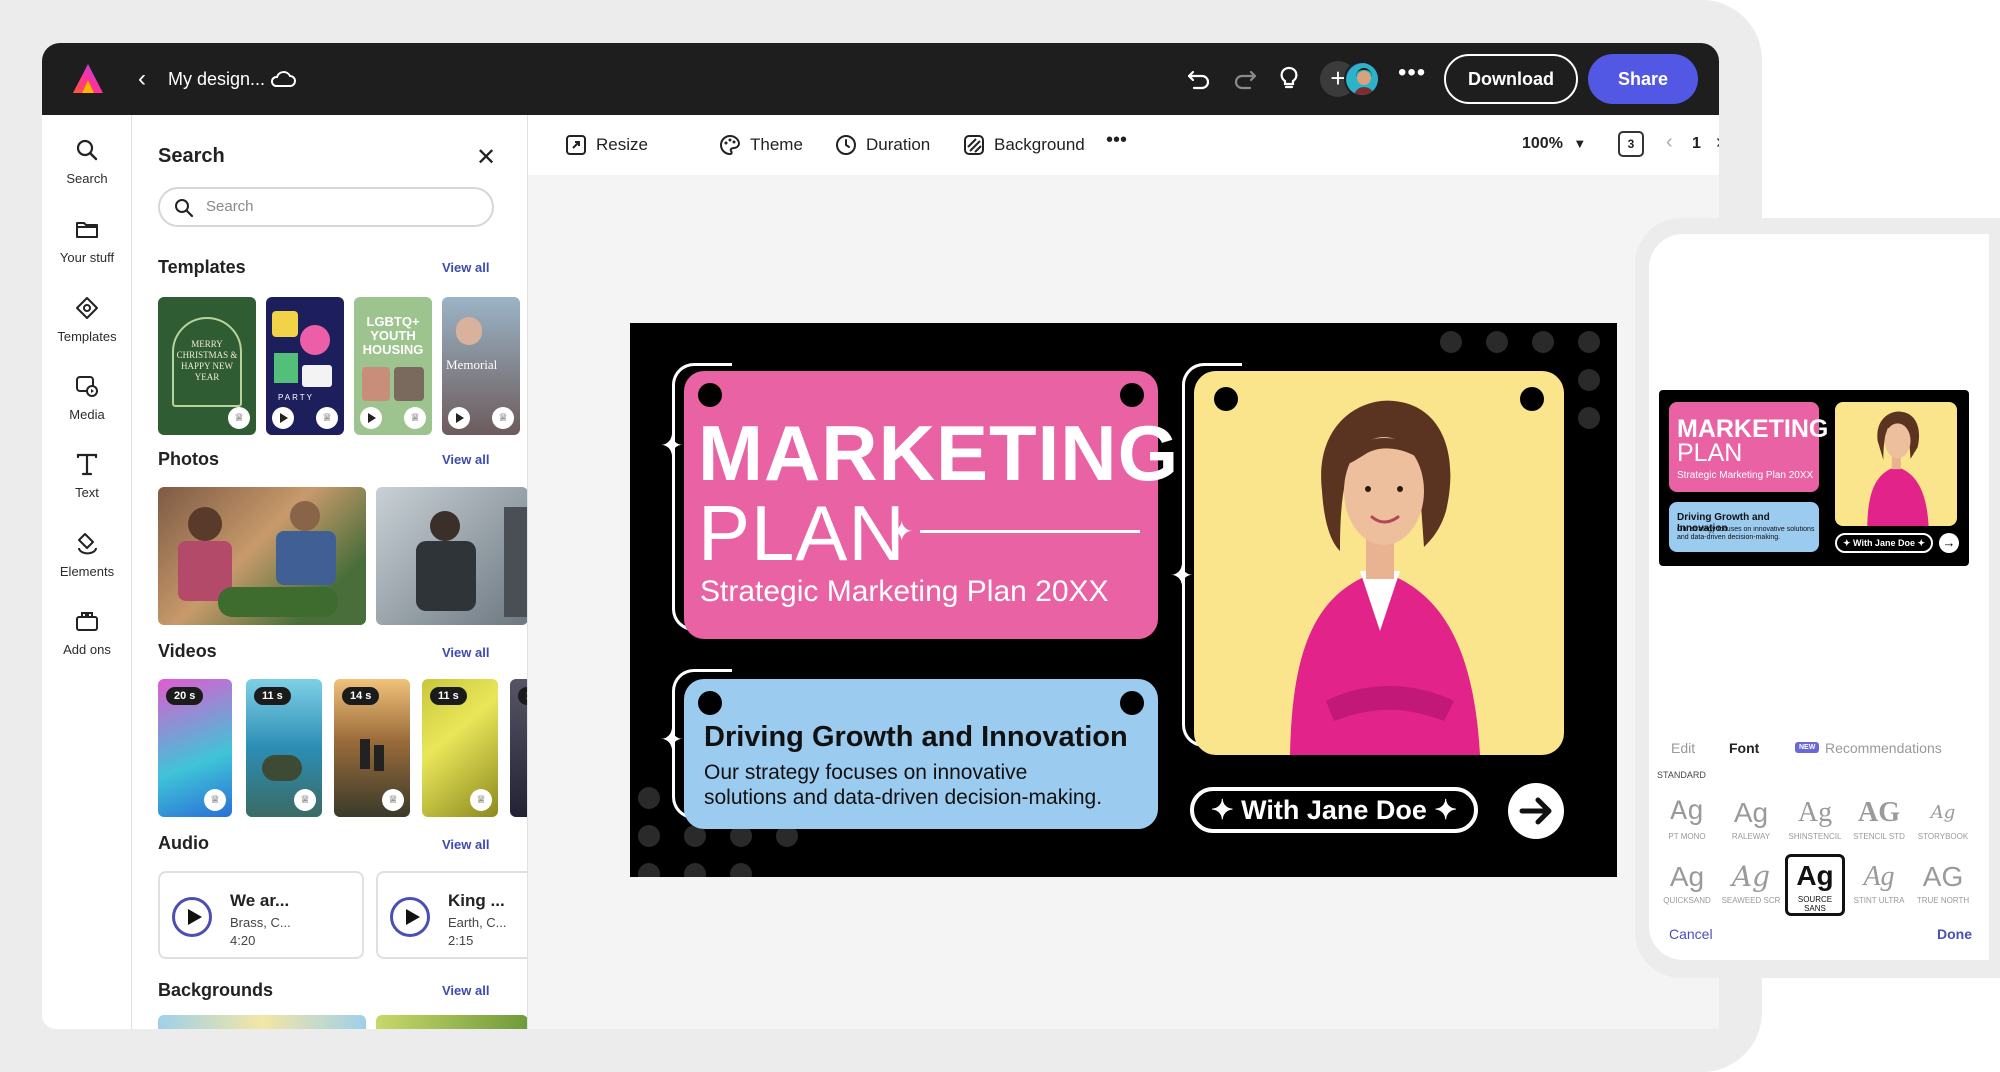 The image size is (2000, 1072). I want to click on duration-button: Duration, so click(882, 145).